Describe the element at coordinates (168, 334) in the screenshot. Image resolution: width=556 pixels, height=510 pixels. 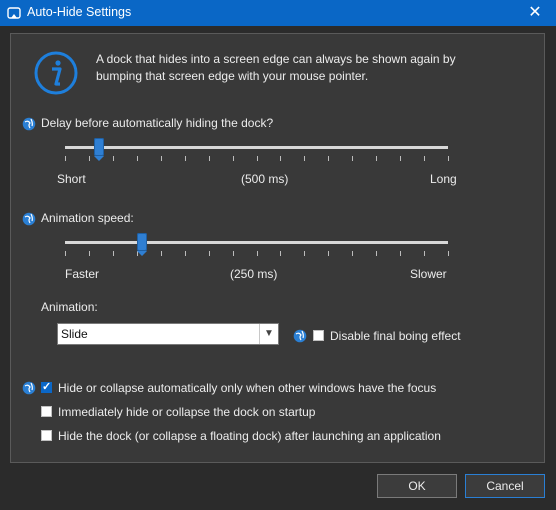
I see `animation-dropdown: Slide ▼` at that location.